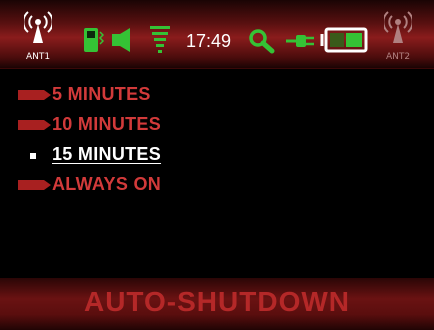 The width and height of the screenshot is (434, 330). What do you see at coordinates (33, 156) in the screenshot?
I see `selection-bullet-icon` at bounding box center [33, 156].